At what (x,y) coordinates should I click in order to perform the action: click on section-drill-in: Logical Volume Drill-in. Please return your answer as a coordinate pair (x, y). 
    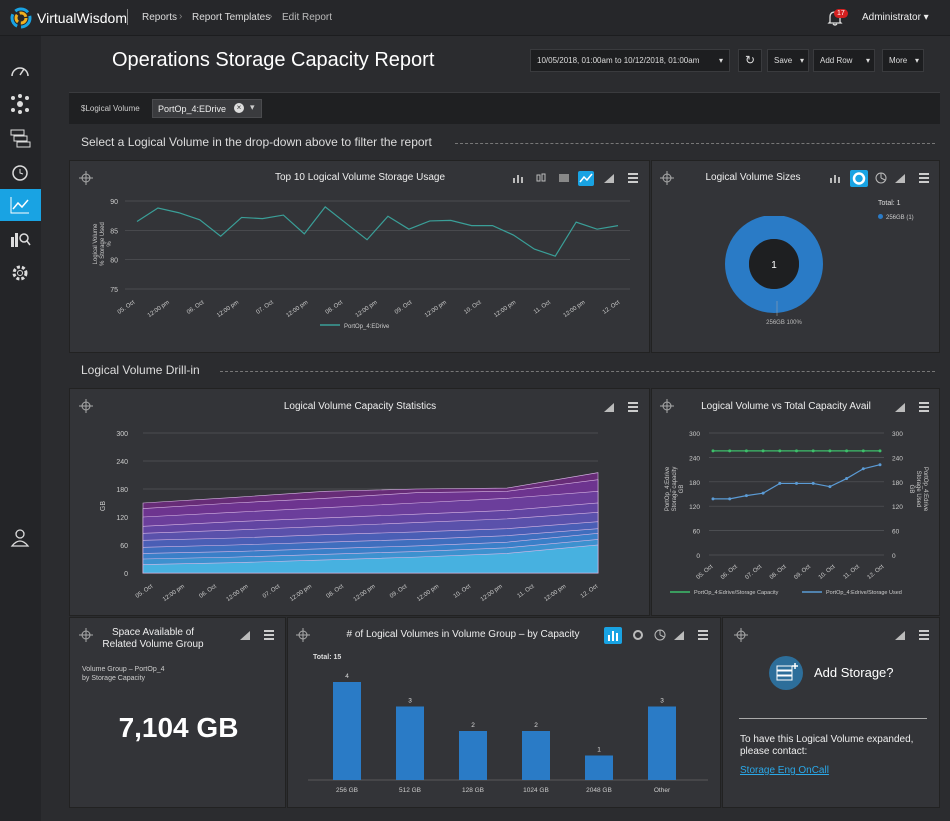
    Looking at the image, I should click on (140, 370).